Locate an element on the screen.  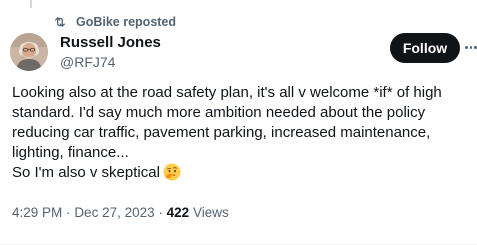
user-avatar is located at coordinates (29, 52).